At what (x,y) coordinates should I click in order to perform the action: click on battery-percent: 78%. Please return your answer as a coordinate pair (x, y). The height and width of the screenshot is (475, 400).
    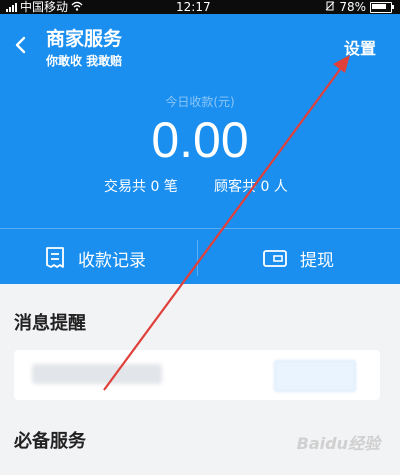
    Looking at the image, I should click on (352, 7).